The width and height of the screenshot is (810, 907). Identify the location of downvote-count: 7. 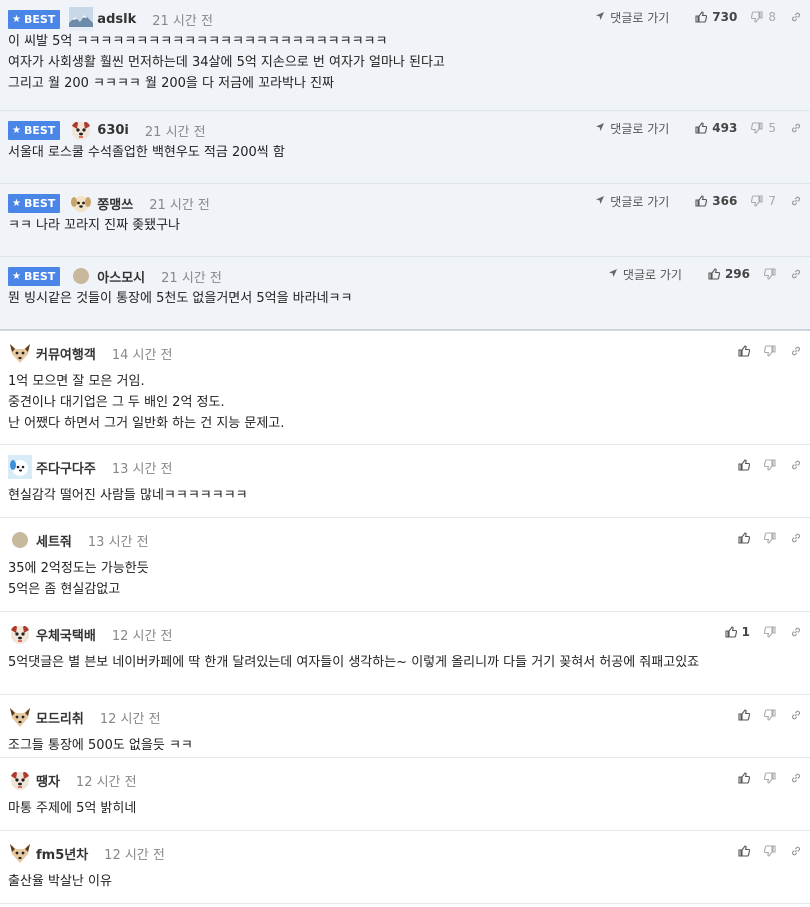
(772, 201).